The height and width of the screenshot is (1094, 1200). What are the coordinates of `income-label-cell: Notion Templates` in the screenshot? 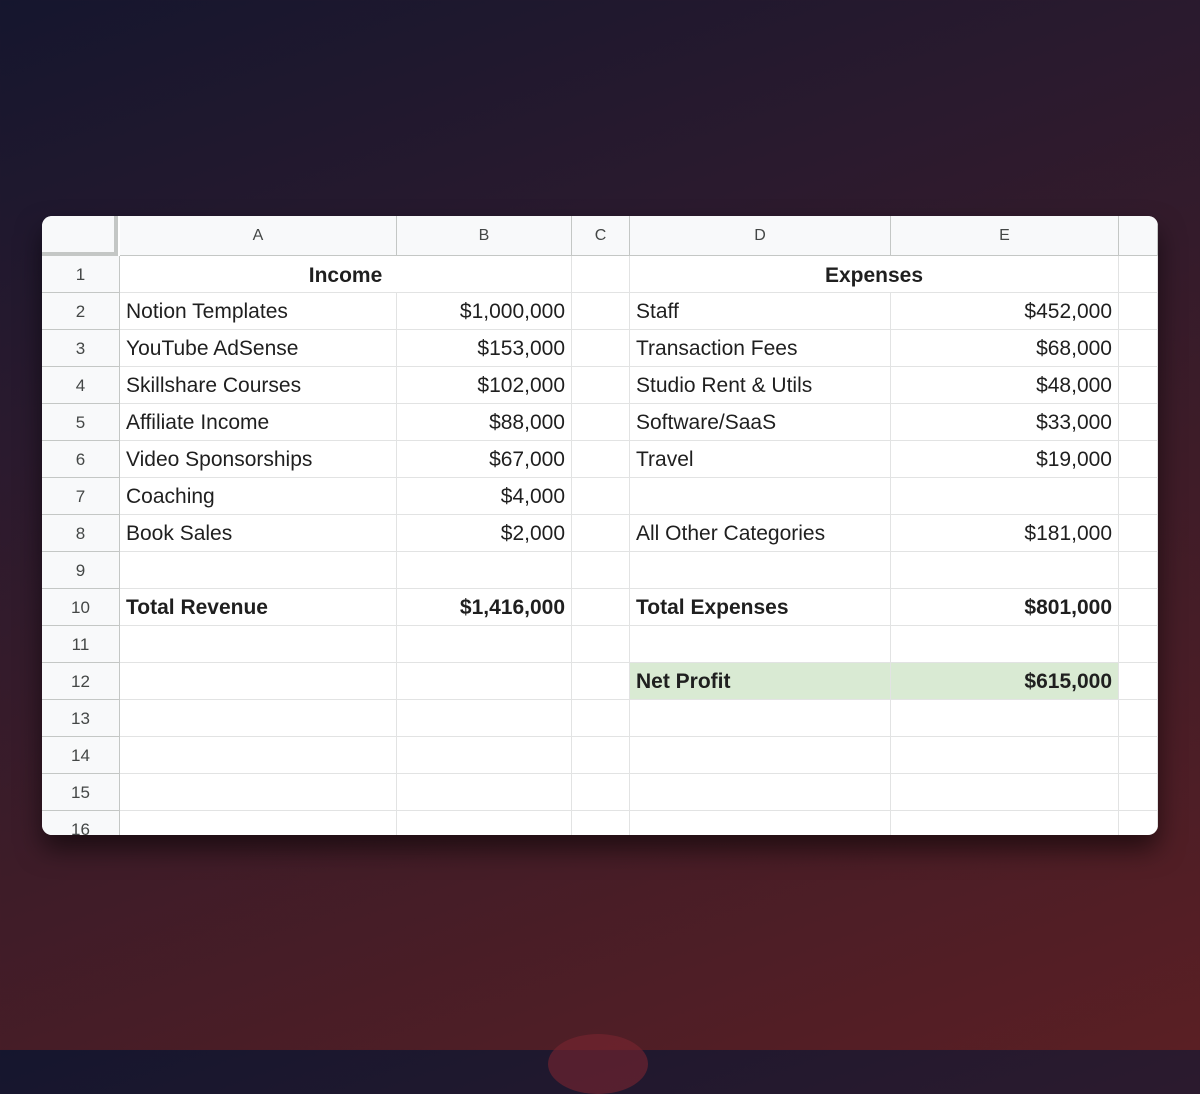 It's located at (258, 311).